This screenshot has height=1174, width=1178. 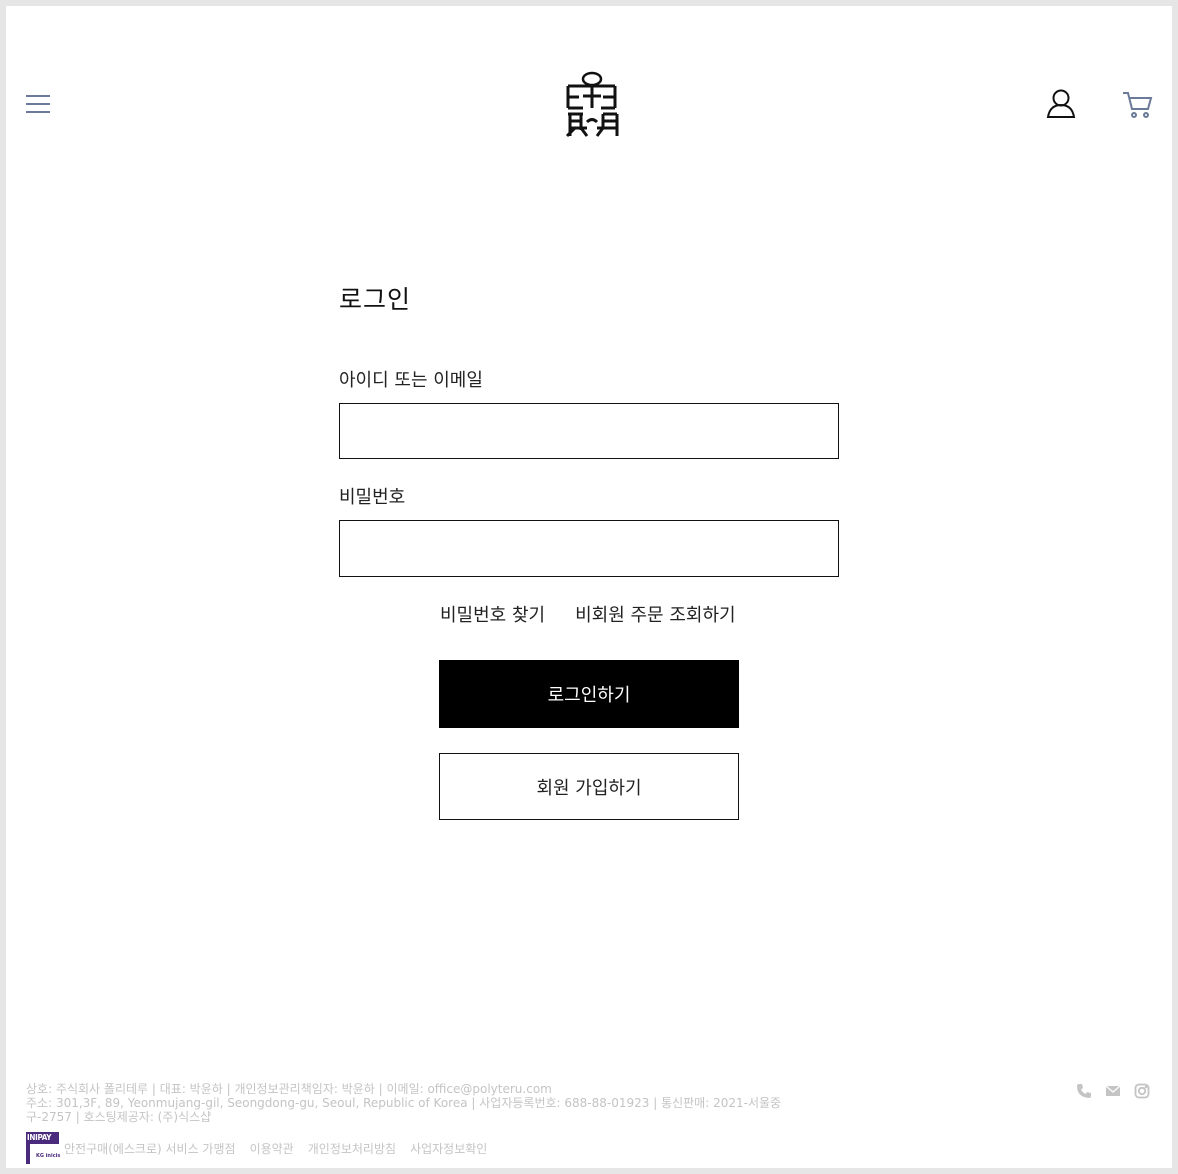 What do you see at coordinates (589, 548) in the screenshot?
I see `password-input` at bounding box center [589, 548].